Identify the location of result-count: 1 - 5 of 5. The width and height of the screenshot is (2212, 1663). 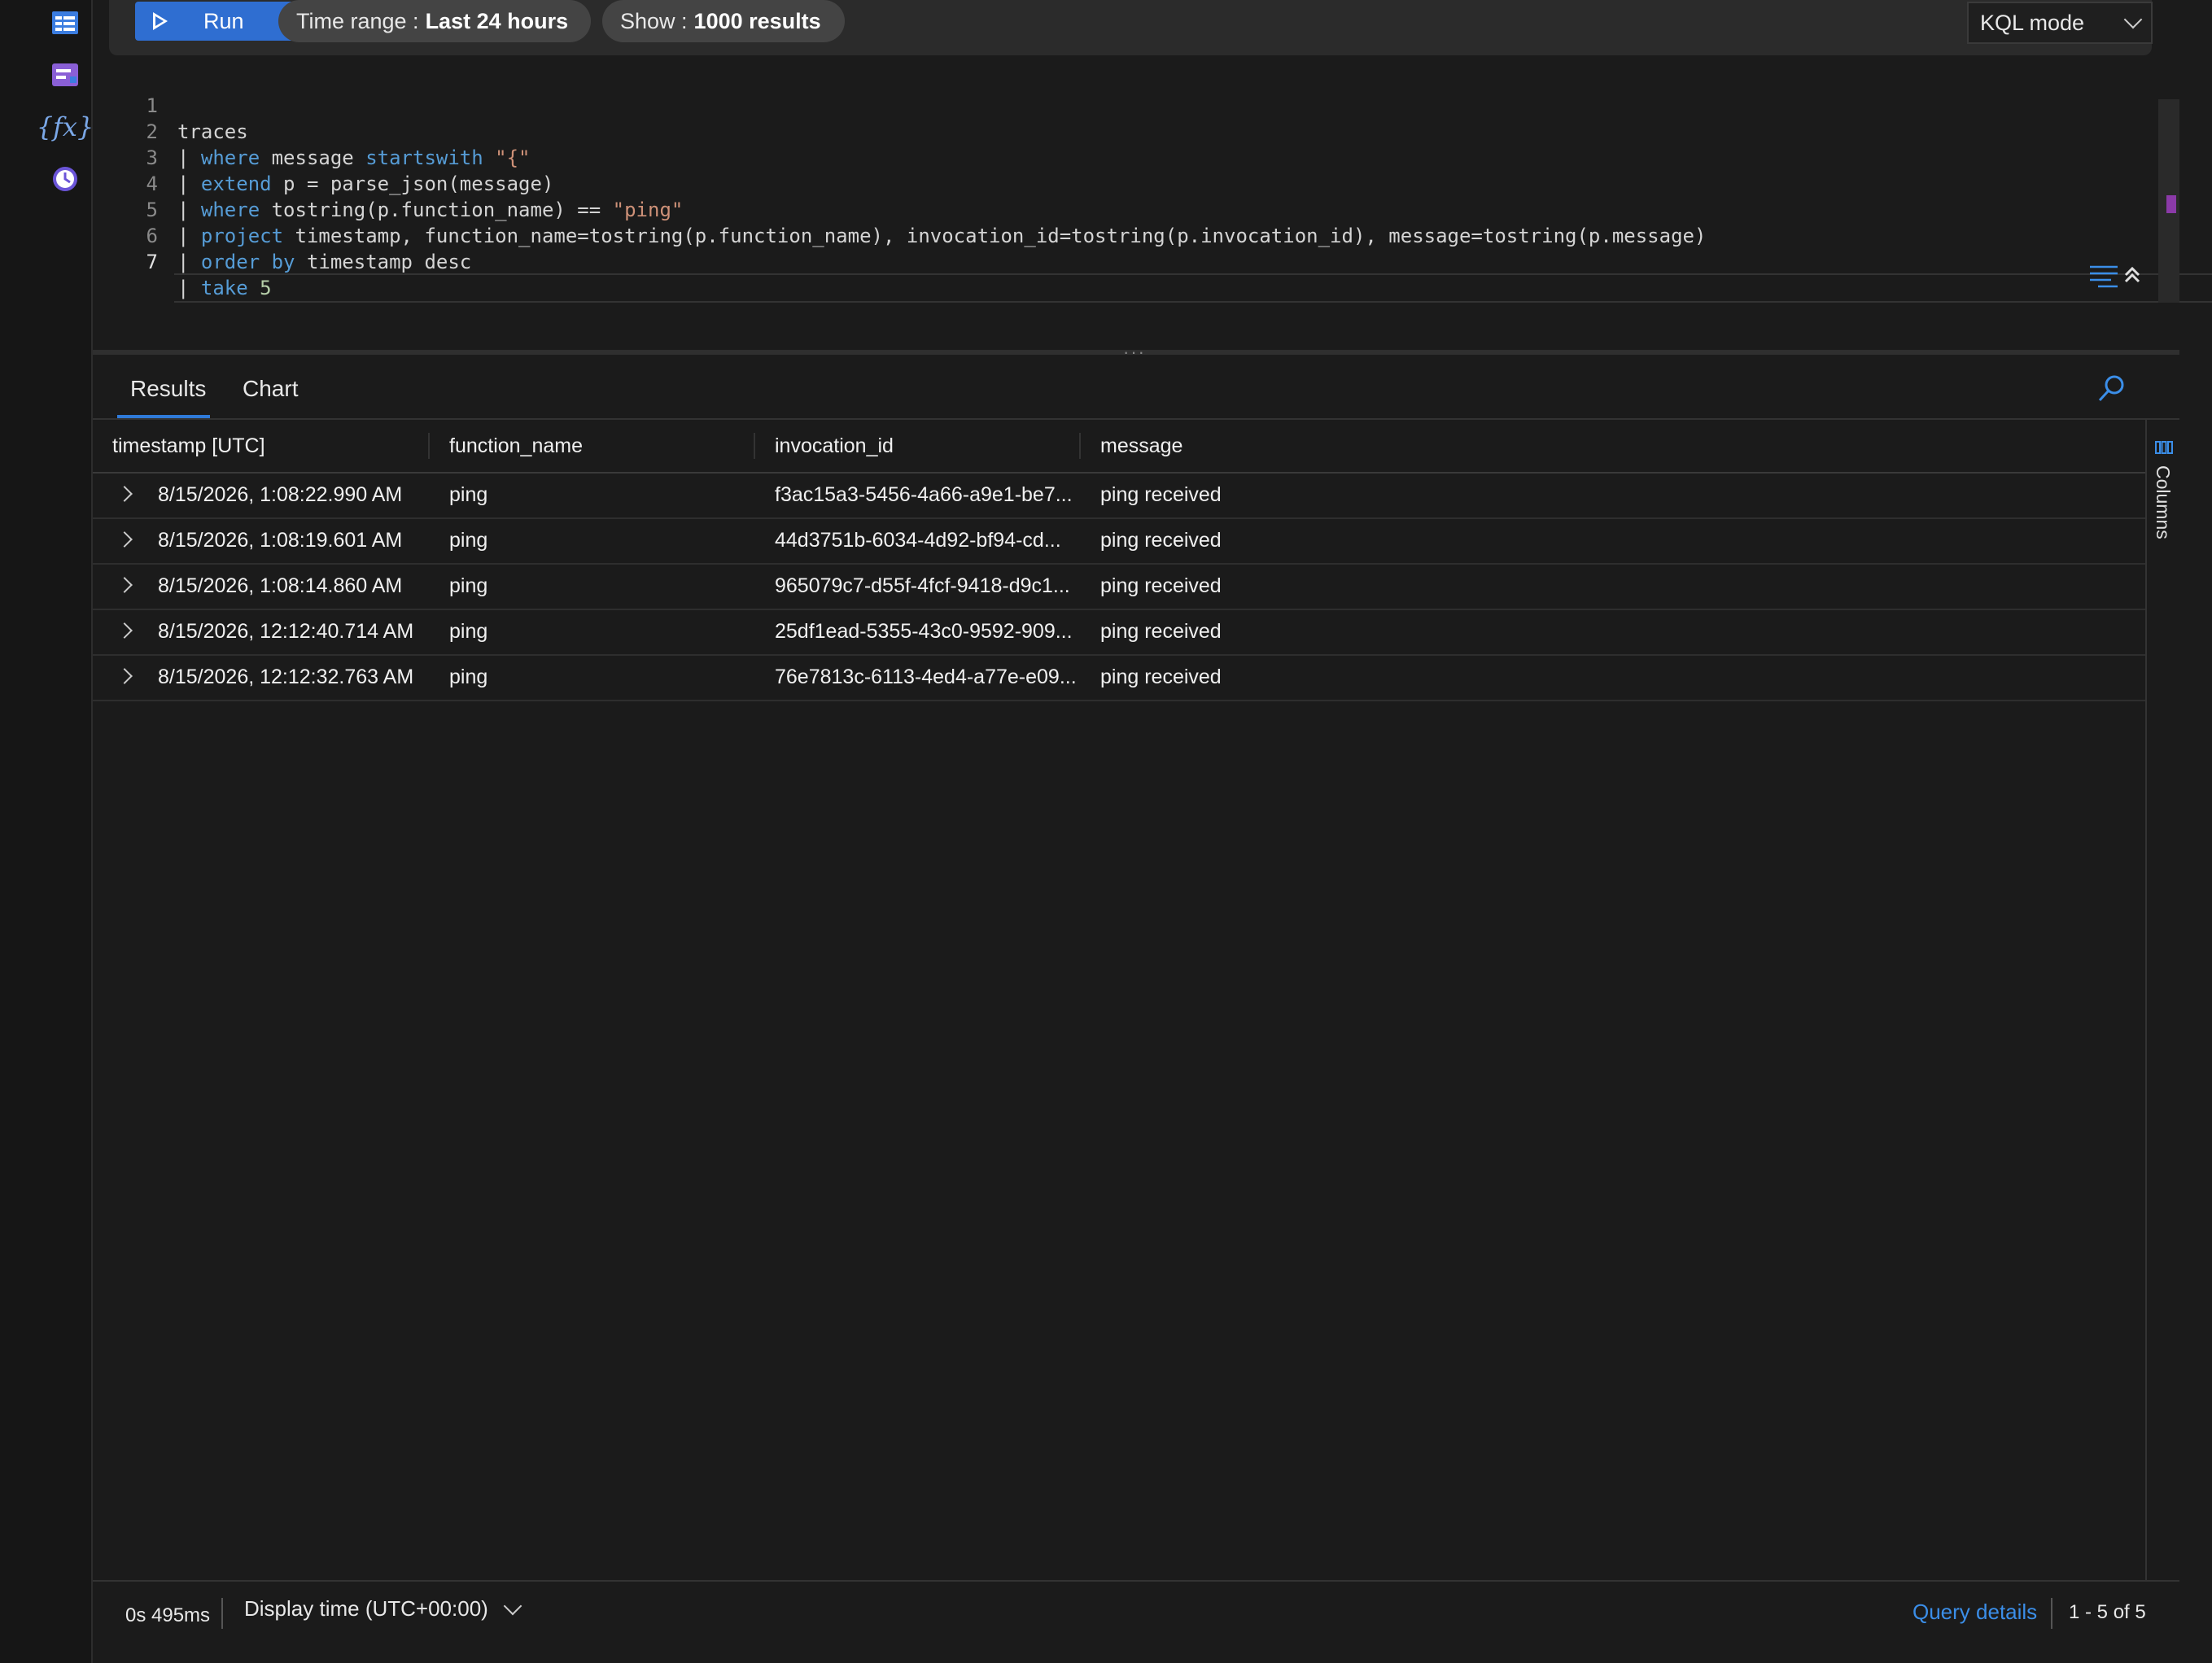
(2107, 1612).